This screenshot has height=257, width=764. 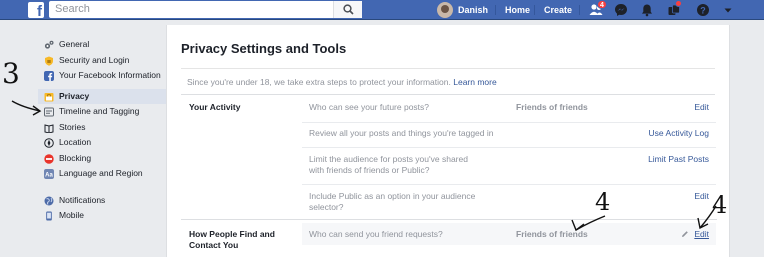 What do you see at coordinates (445, 10) in the screenshot?
I see `avatar` at bounding box center [445, 10].